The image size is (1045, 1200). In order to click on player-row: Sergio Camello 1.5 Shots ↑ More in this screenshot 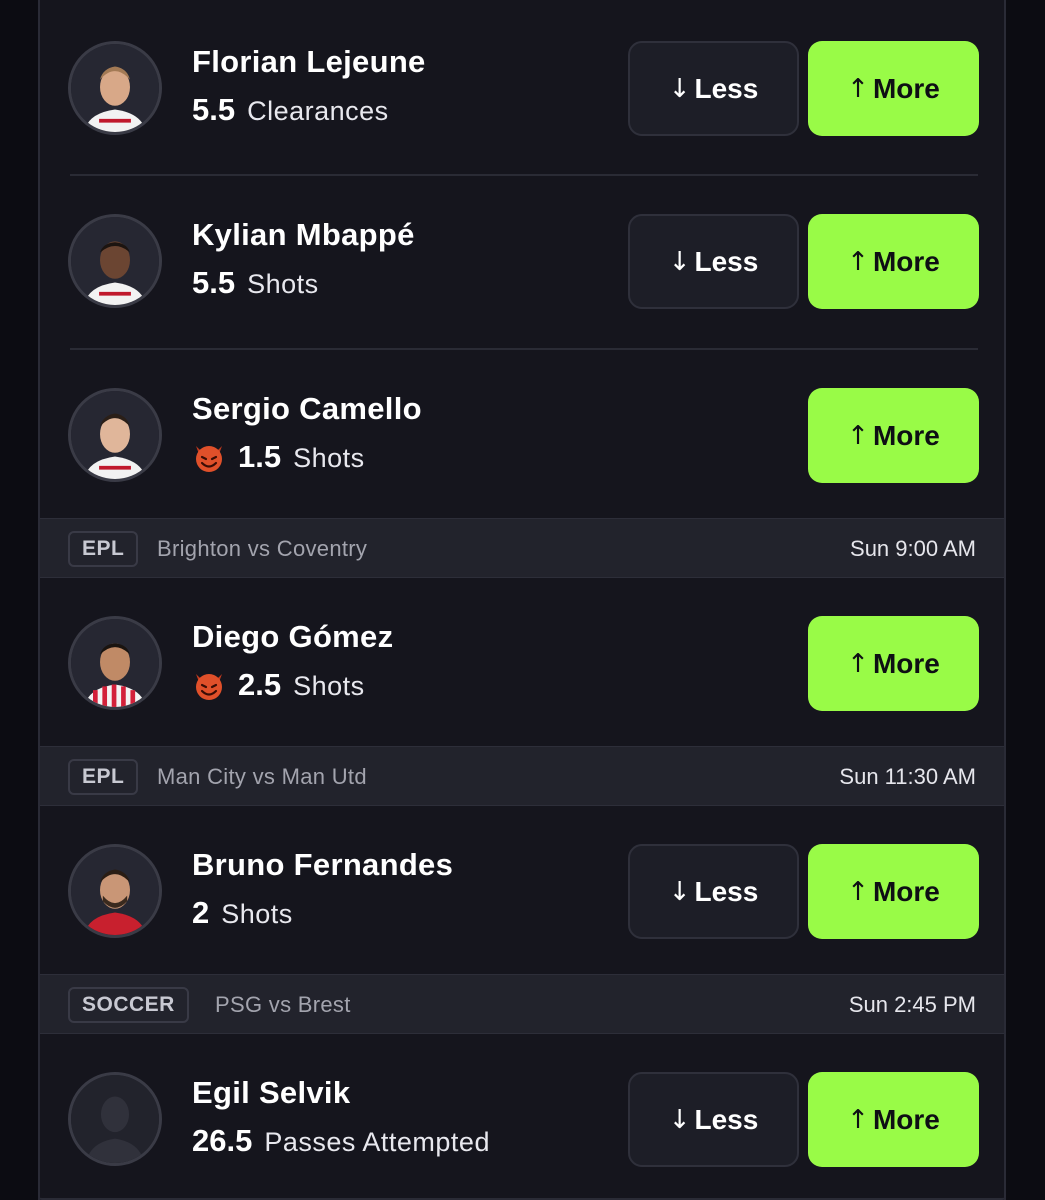, I will do `click(522, 434)`.